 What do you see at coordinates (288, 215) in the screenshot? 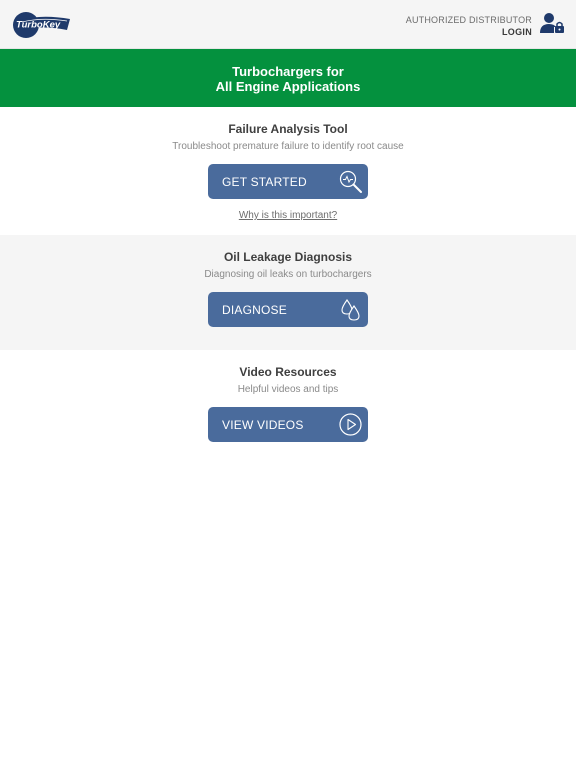
I see `why-important-link: Why is this important?` at bounding box center [288, 215].